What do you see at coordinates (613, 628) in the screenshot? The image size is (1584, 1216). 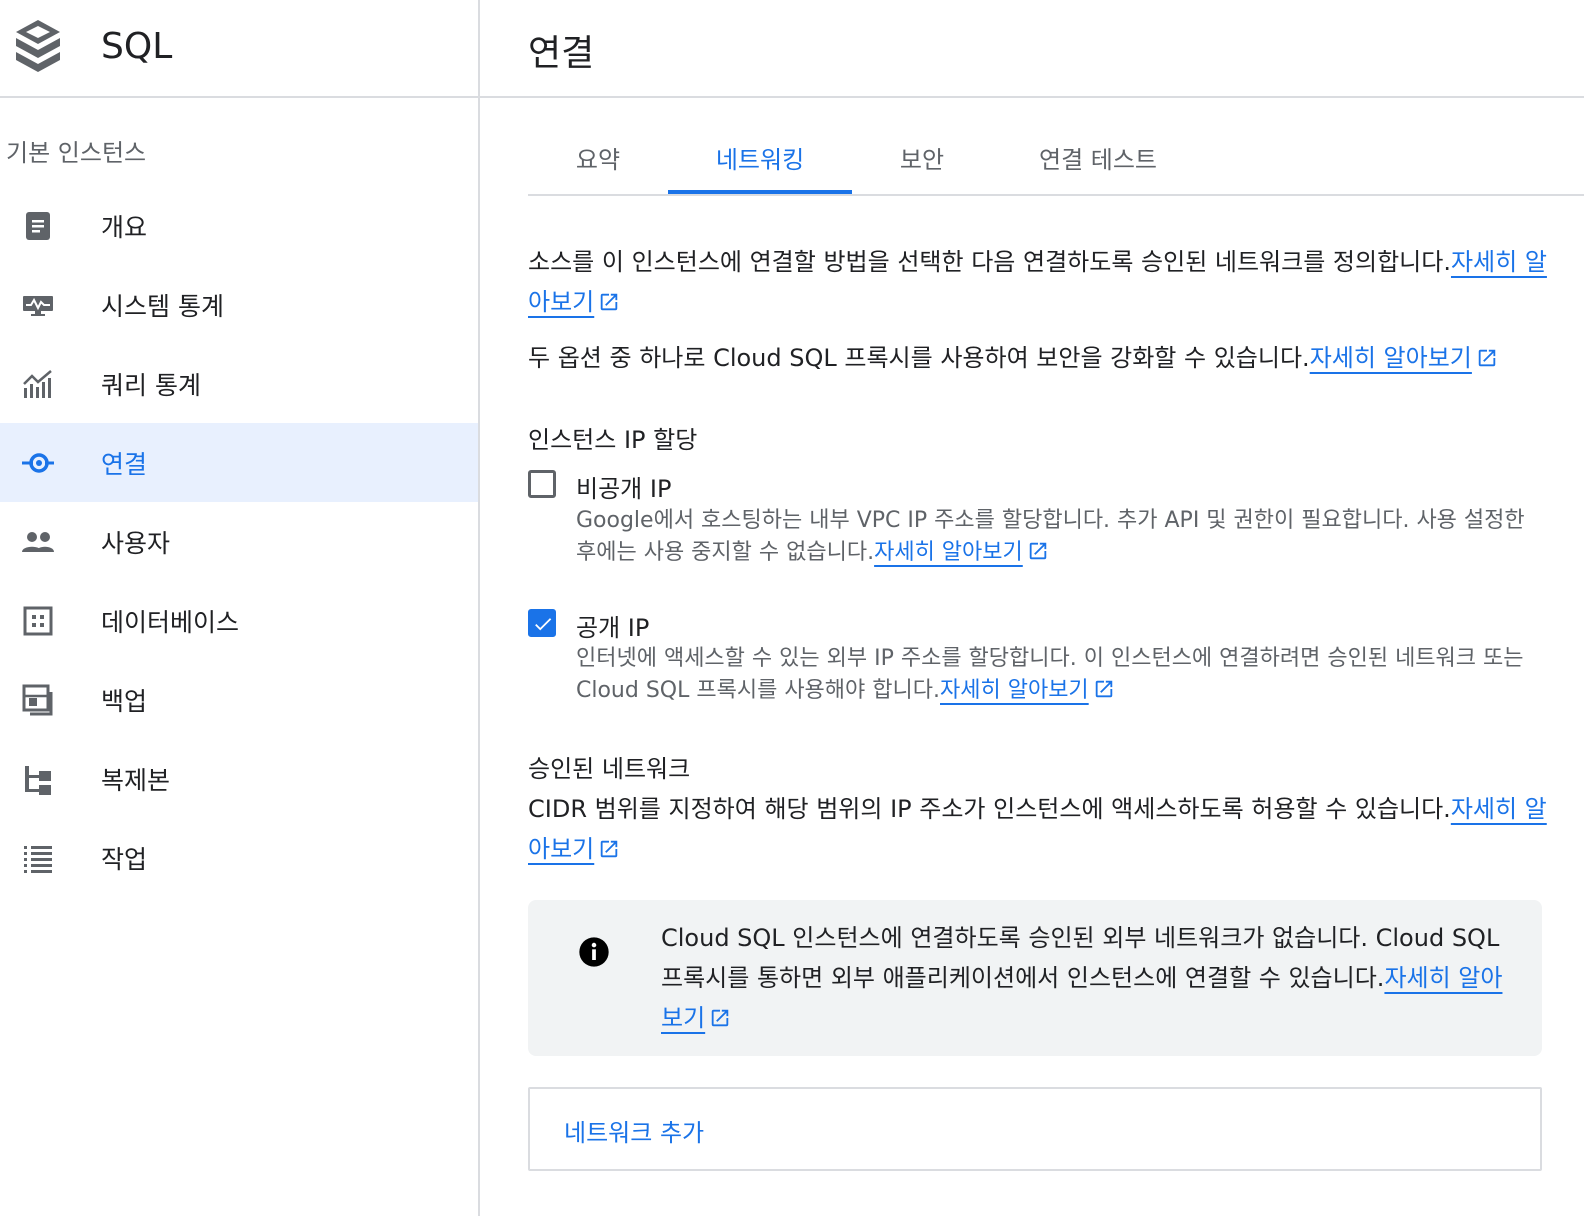 I see `public-ip-label: 공개 IP` at bounding box center [613, 628].